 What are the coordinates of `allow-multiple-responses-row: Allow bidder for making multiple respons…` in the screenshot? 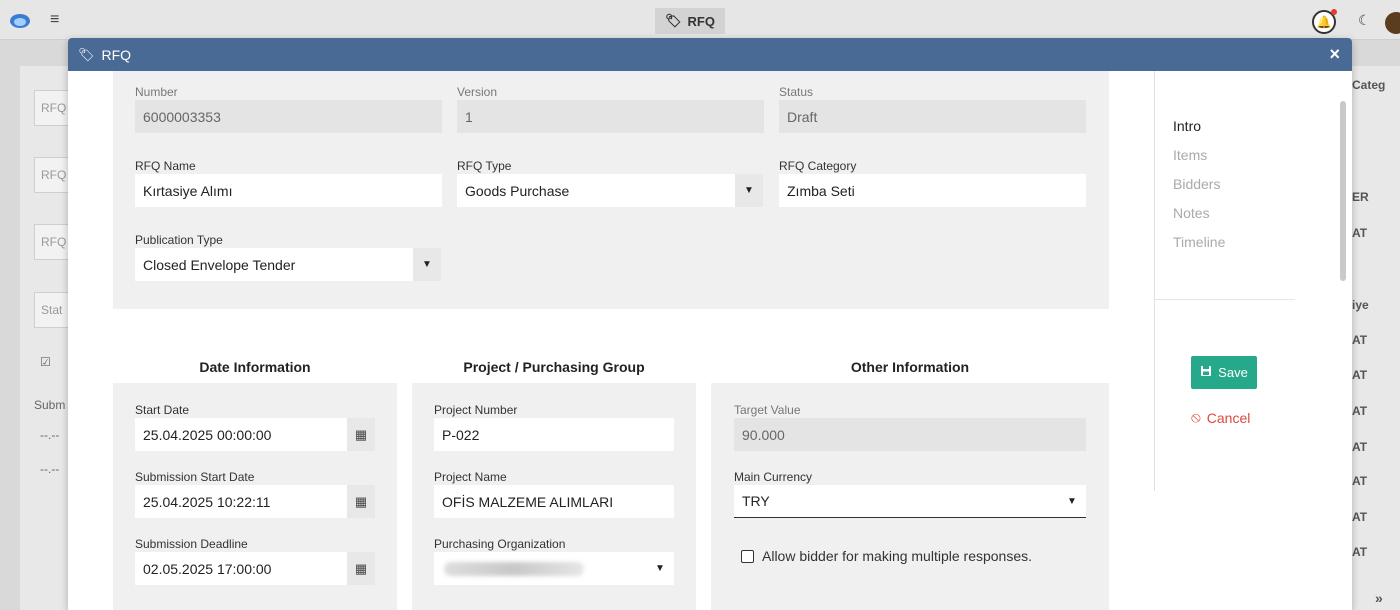 It's located at (886, 556).